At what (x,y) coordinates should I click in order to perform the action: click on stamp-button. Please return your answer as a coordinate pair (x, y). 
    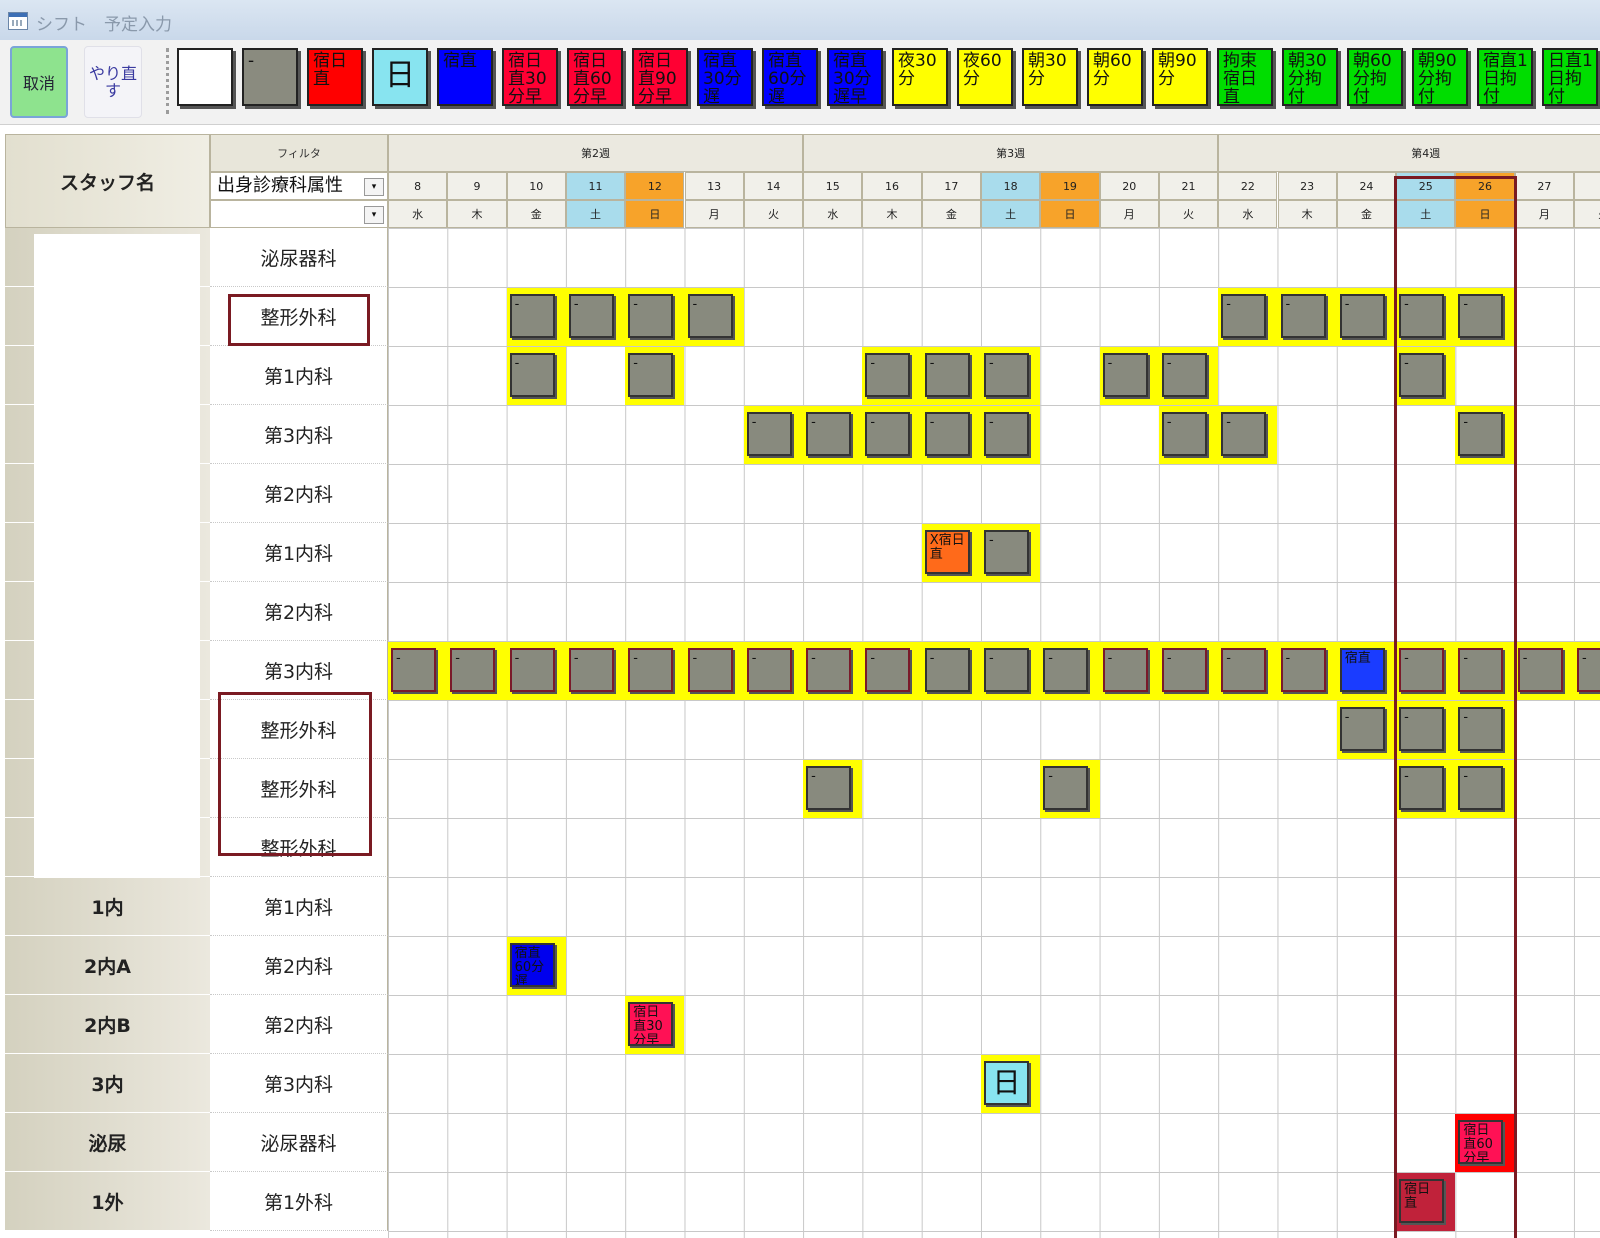
    Looking at the image, I should click on (205, 77).